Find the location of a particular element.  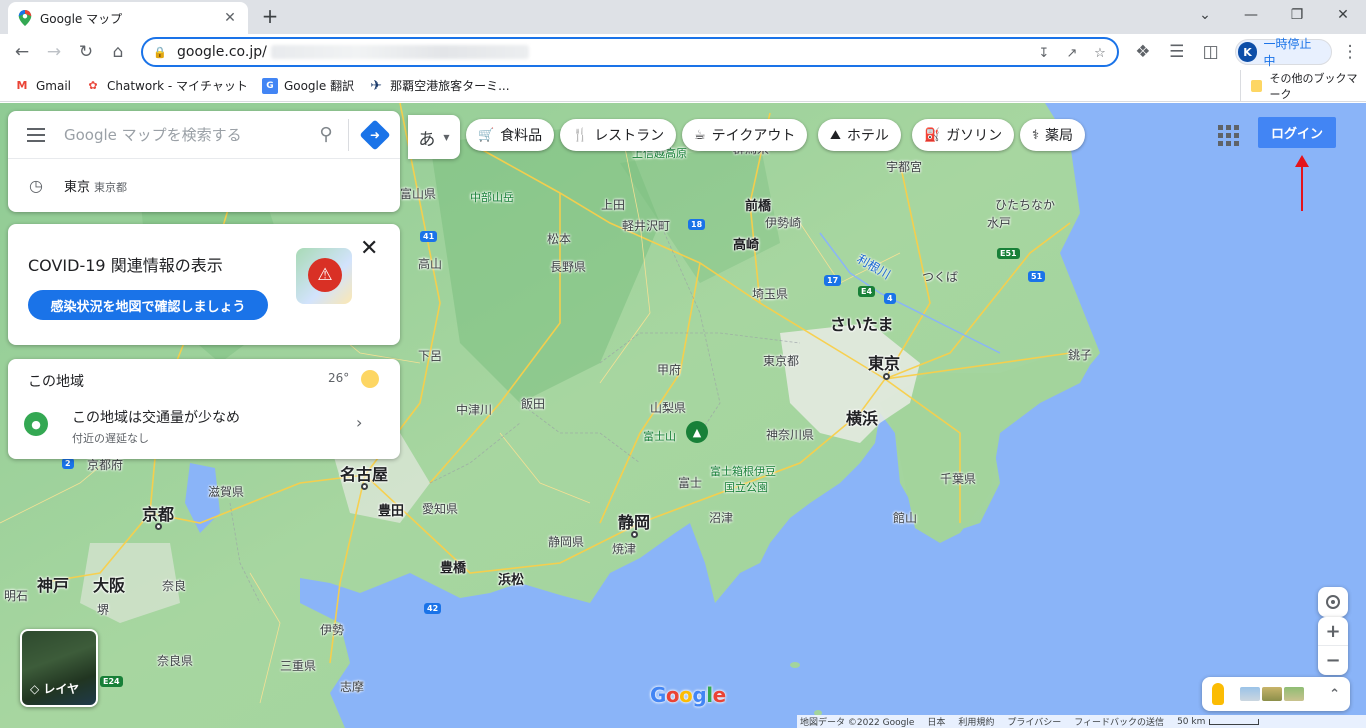

feedback-link: フィードバックの送信 is located at coordinates (1119, 721).